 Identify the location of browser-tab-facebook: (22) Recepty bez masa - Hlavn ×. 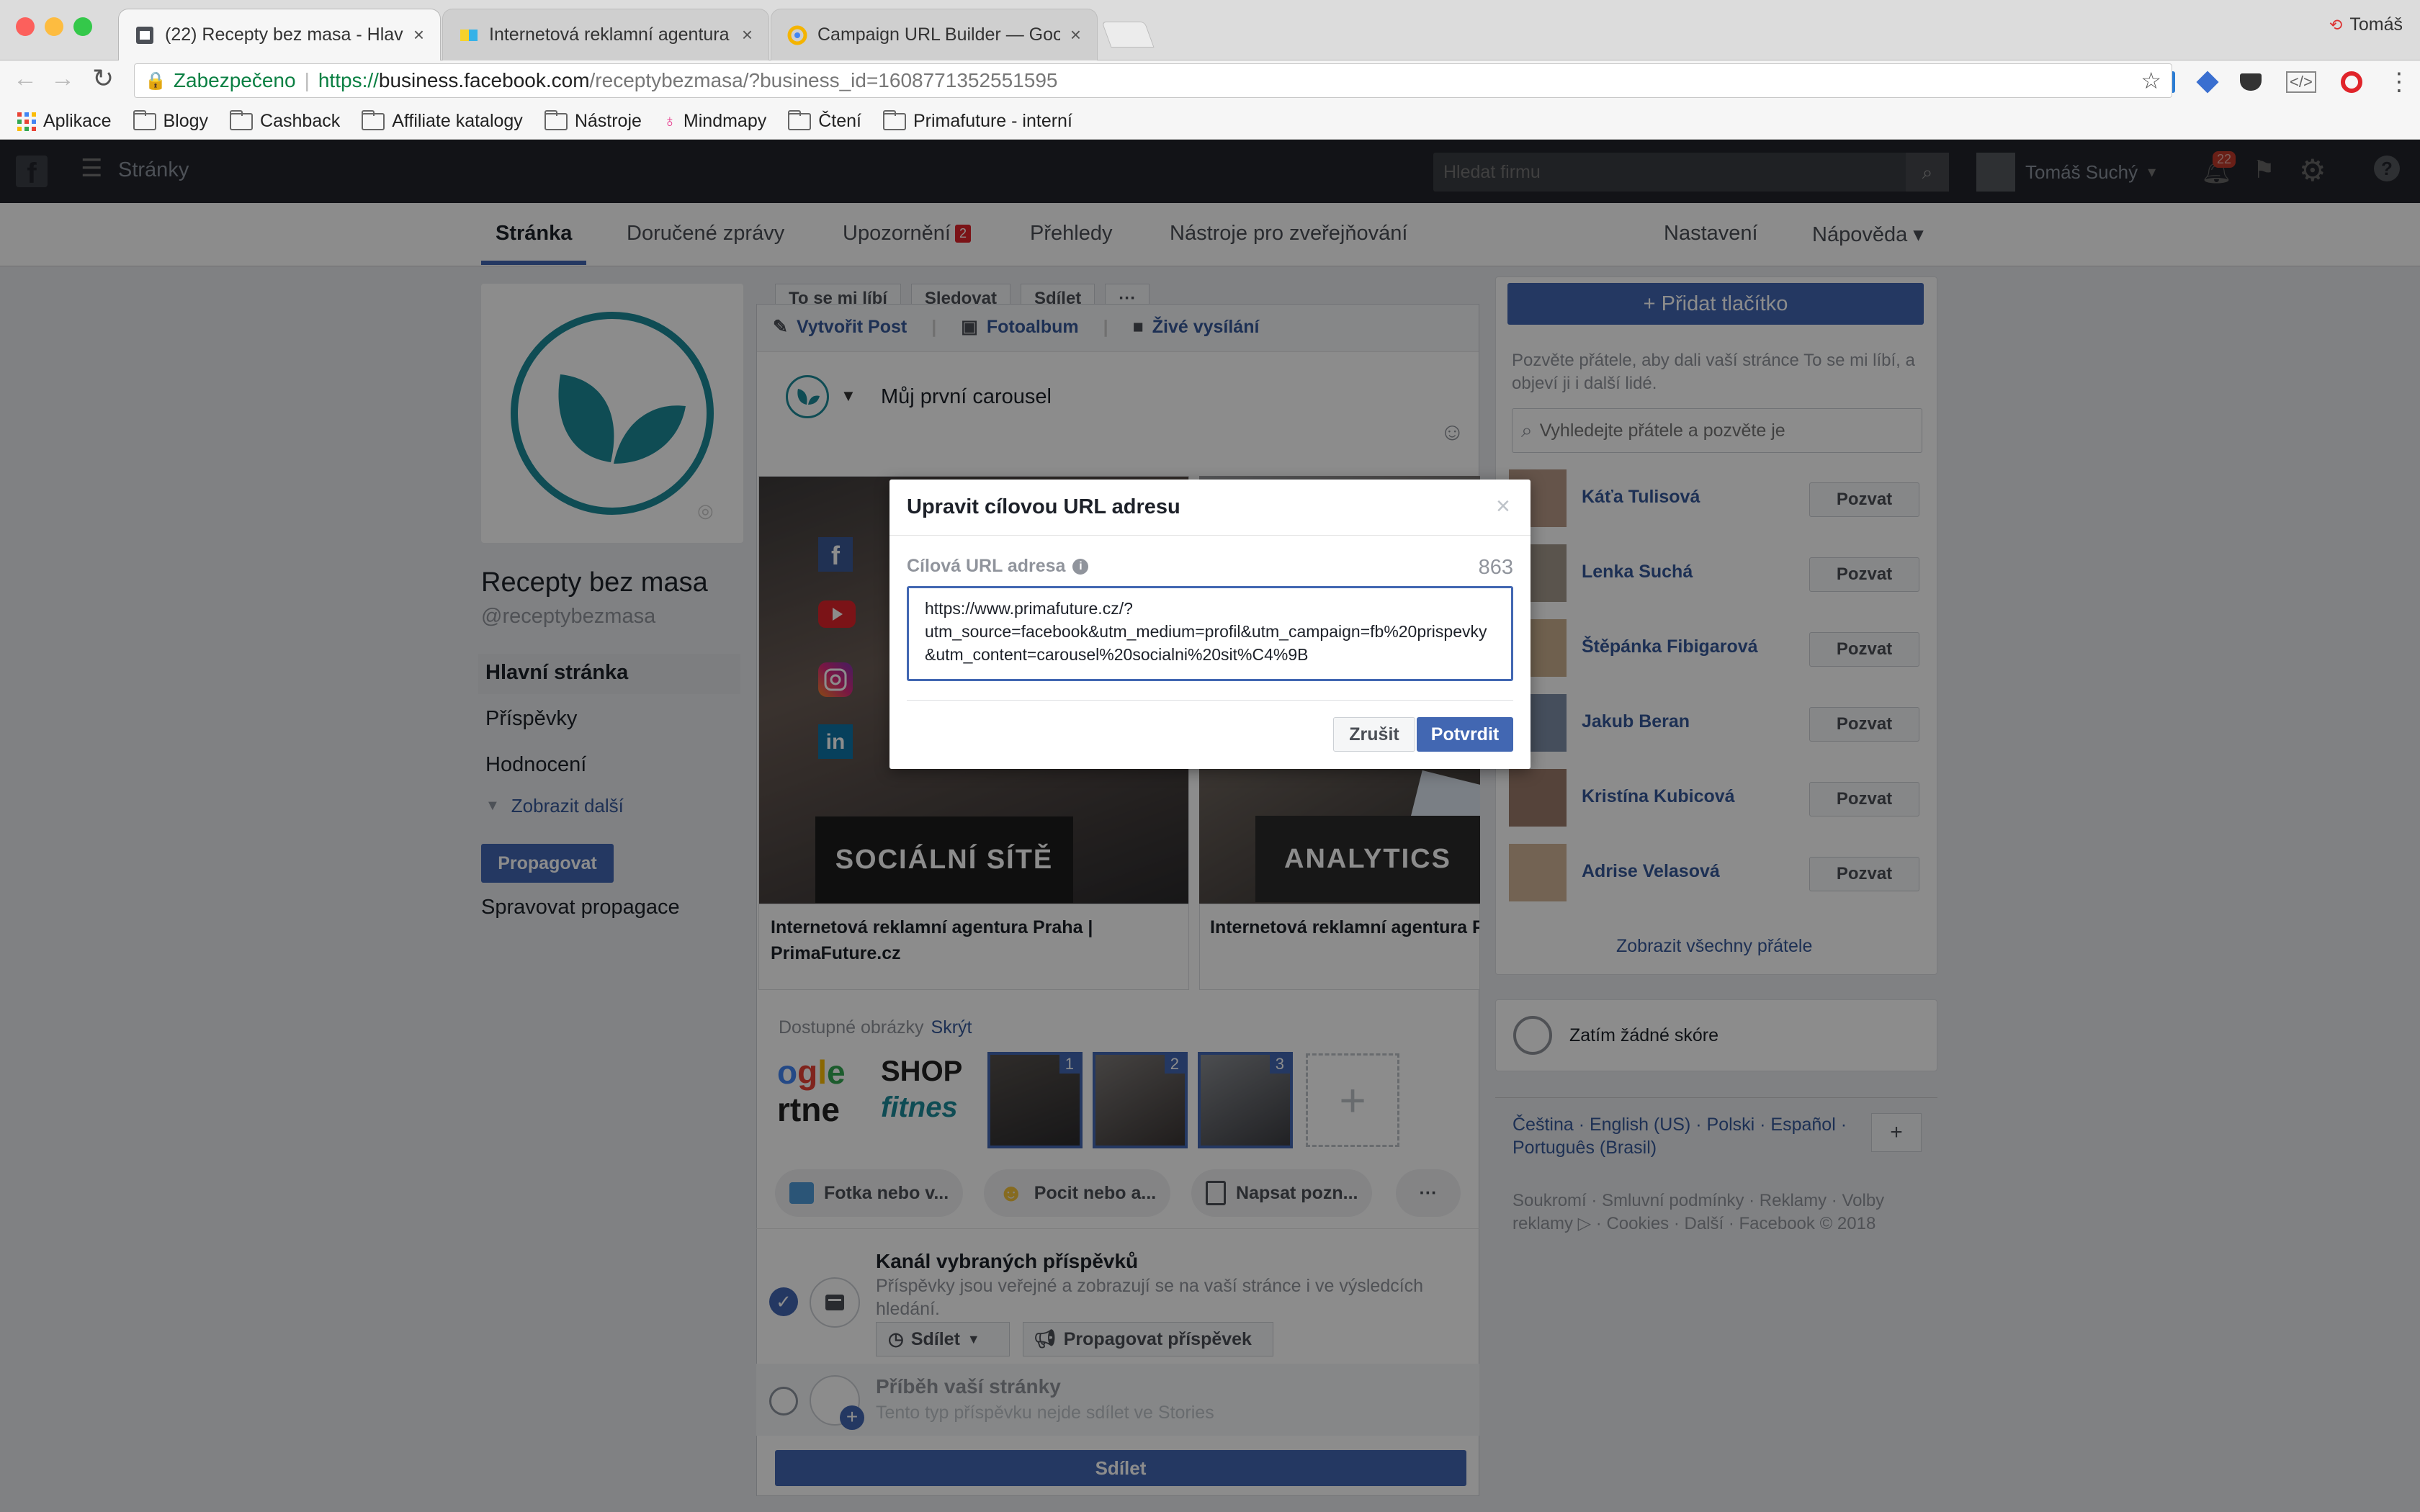
(279, 34).